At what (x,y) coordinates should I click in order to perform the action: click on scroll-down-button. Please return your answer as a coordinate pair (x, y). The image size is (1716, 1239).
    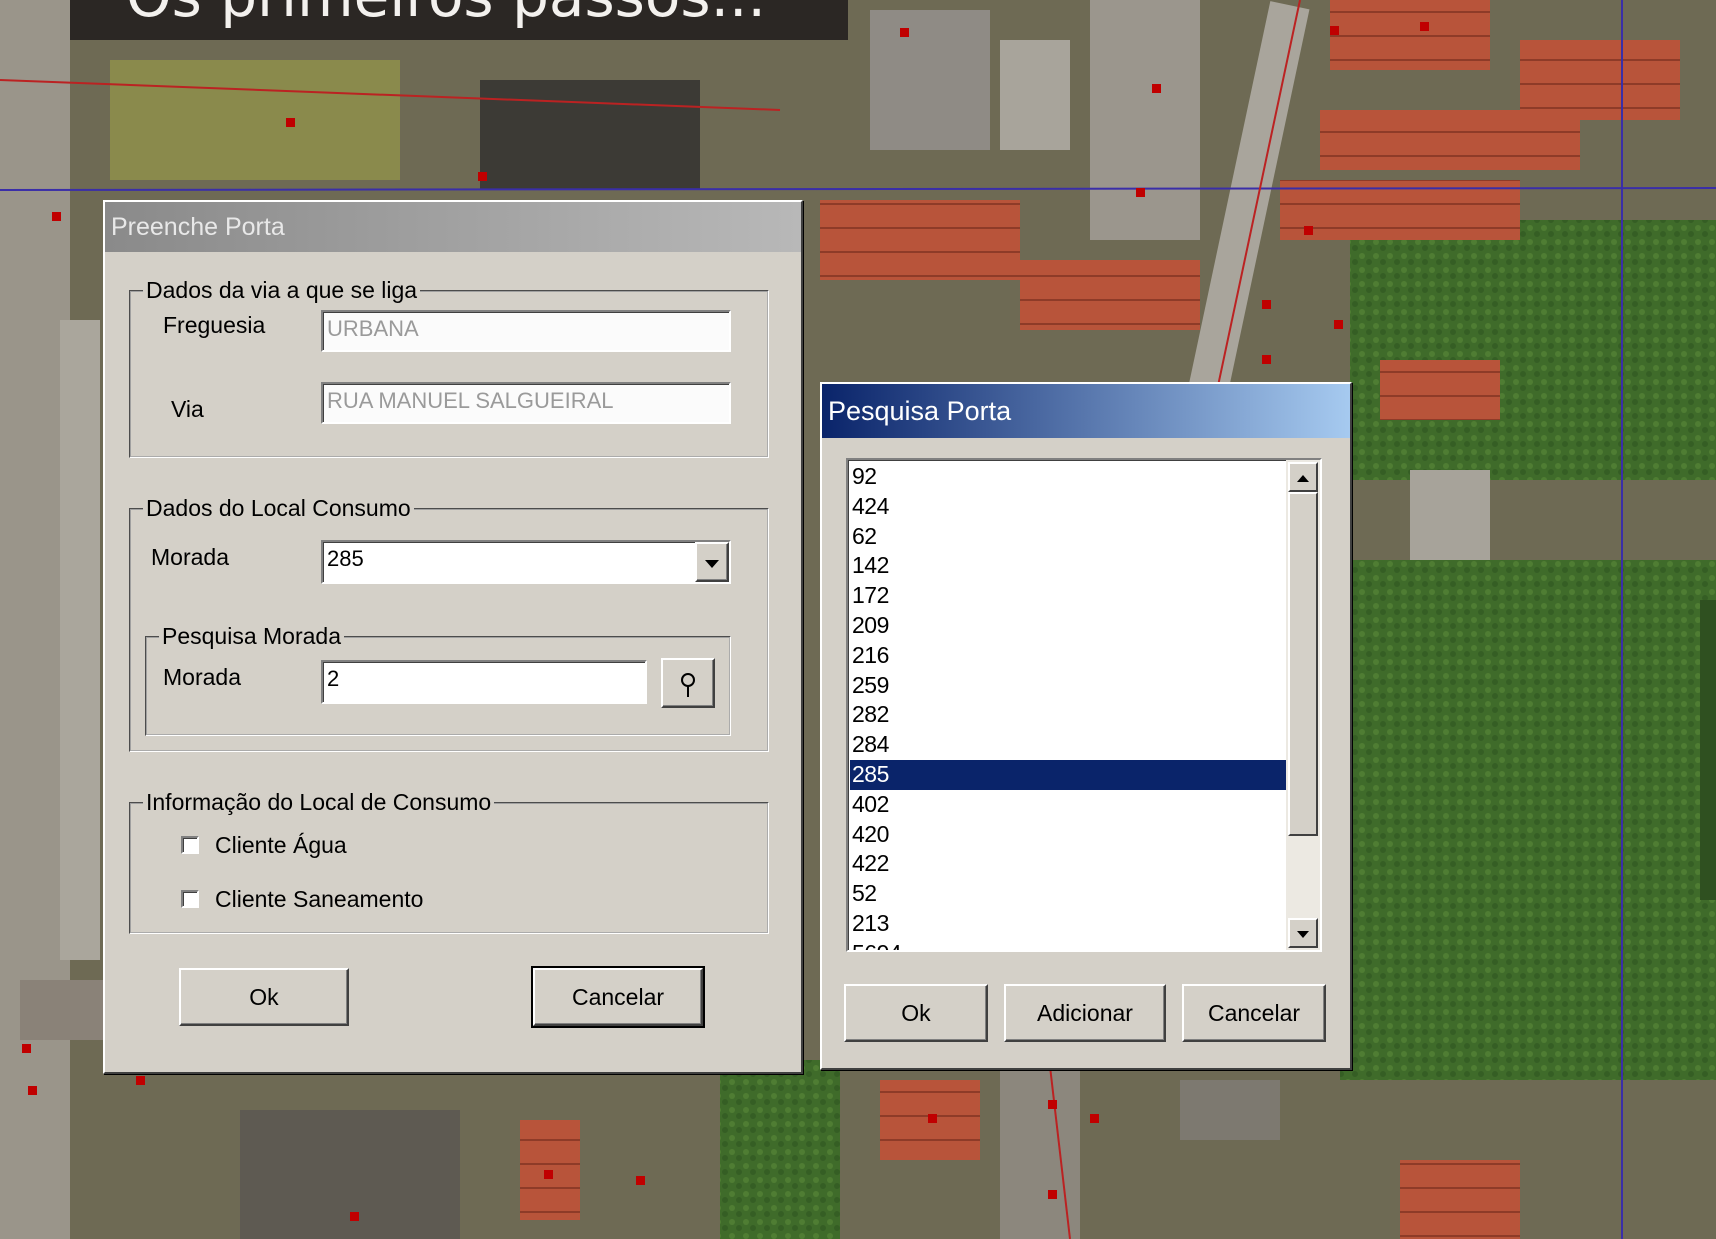
    Looking at the image, I should click on (1303, 933).